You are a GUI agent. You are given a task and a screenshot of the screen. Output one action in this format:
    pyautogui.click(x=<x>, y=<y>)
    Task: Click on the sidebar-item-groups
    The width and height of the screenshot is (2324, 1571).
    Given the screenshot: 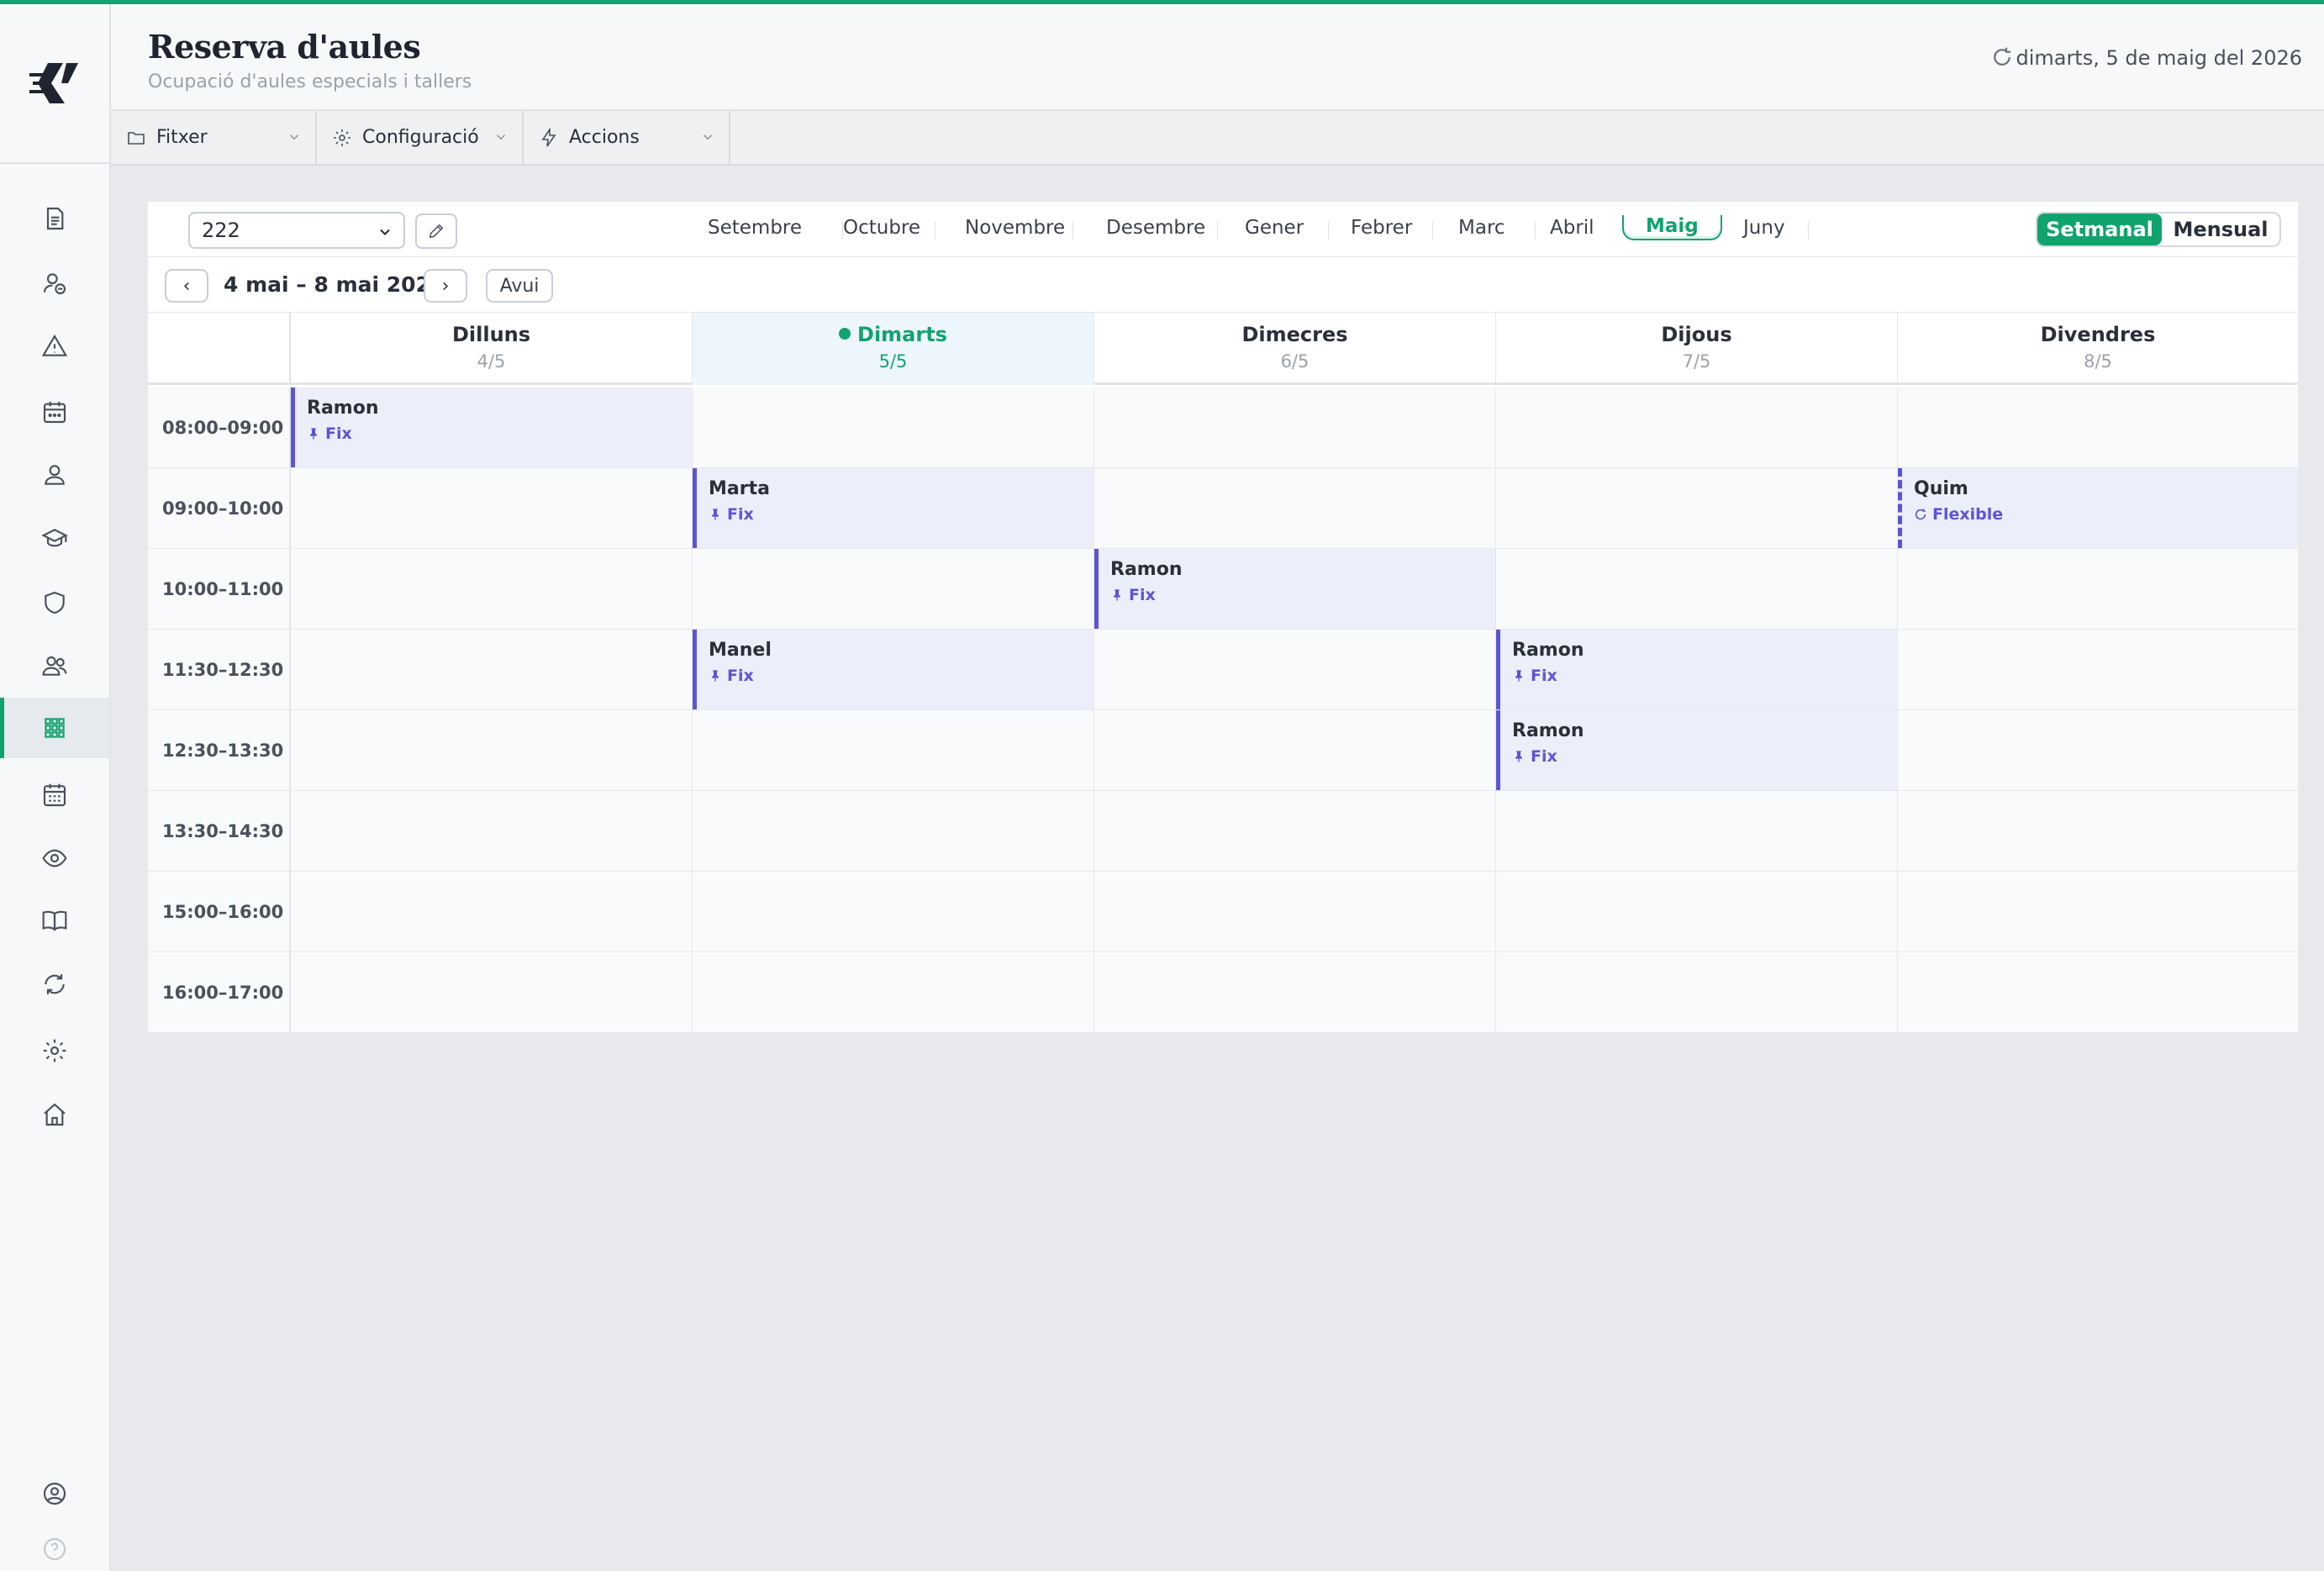 What is the action you would take?
    pyautogui.click(x=54, y=665)
    